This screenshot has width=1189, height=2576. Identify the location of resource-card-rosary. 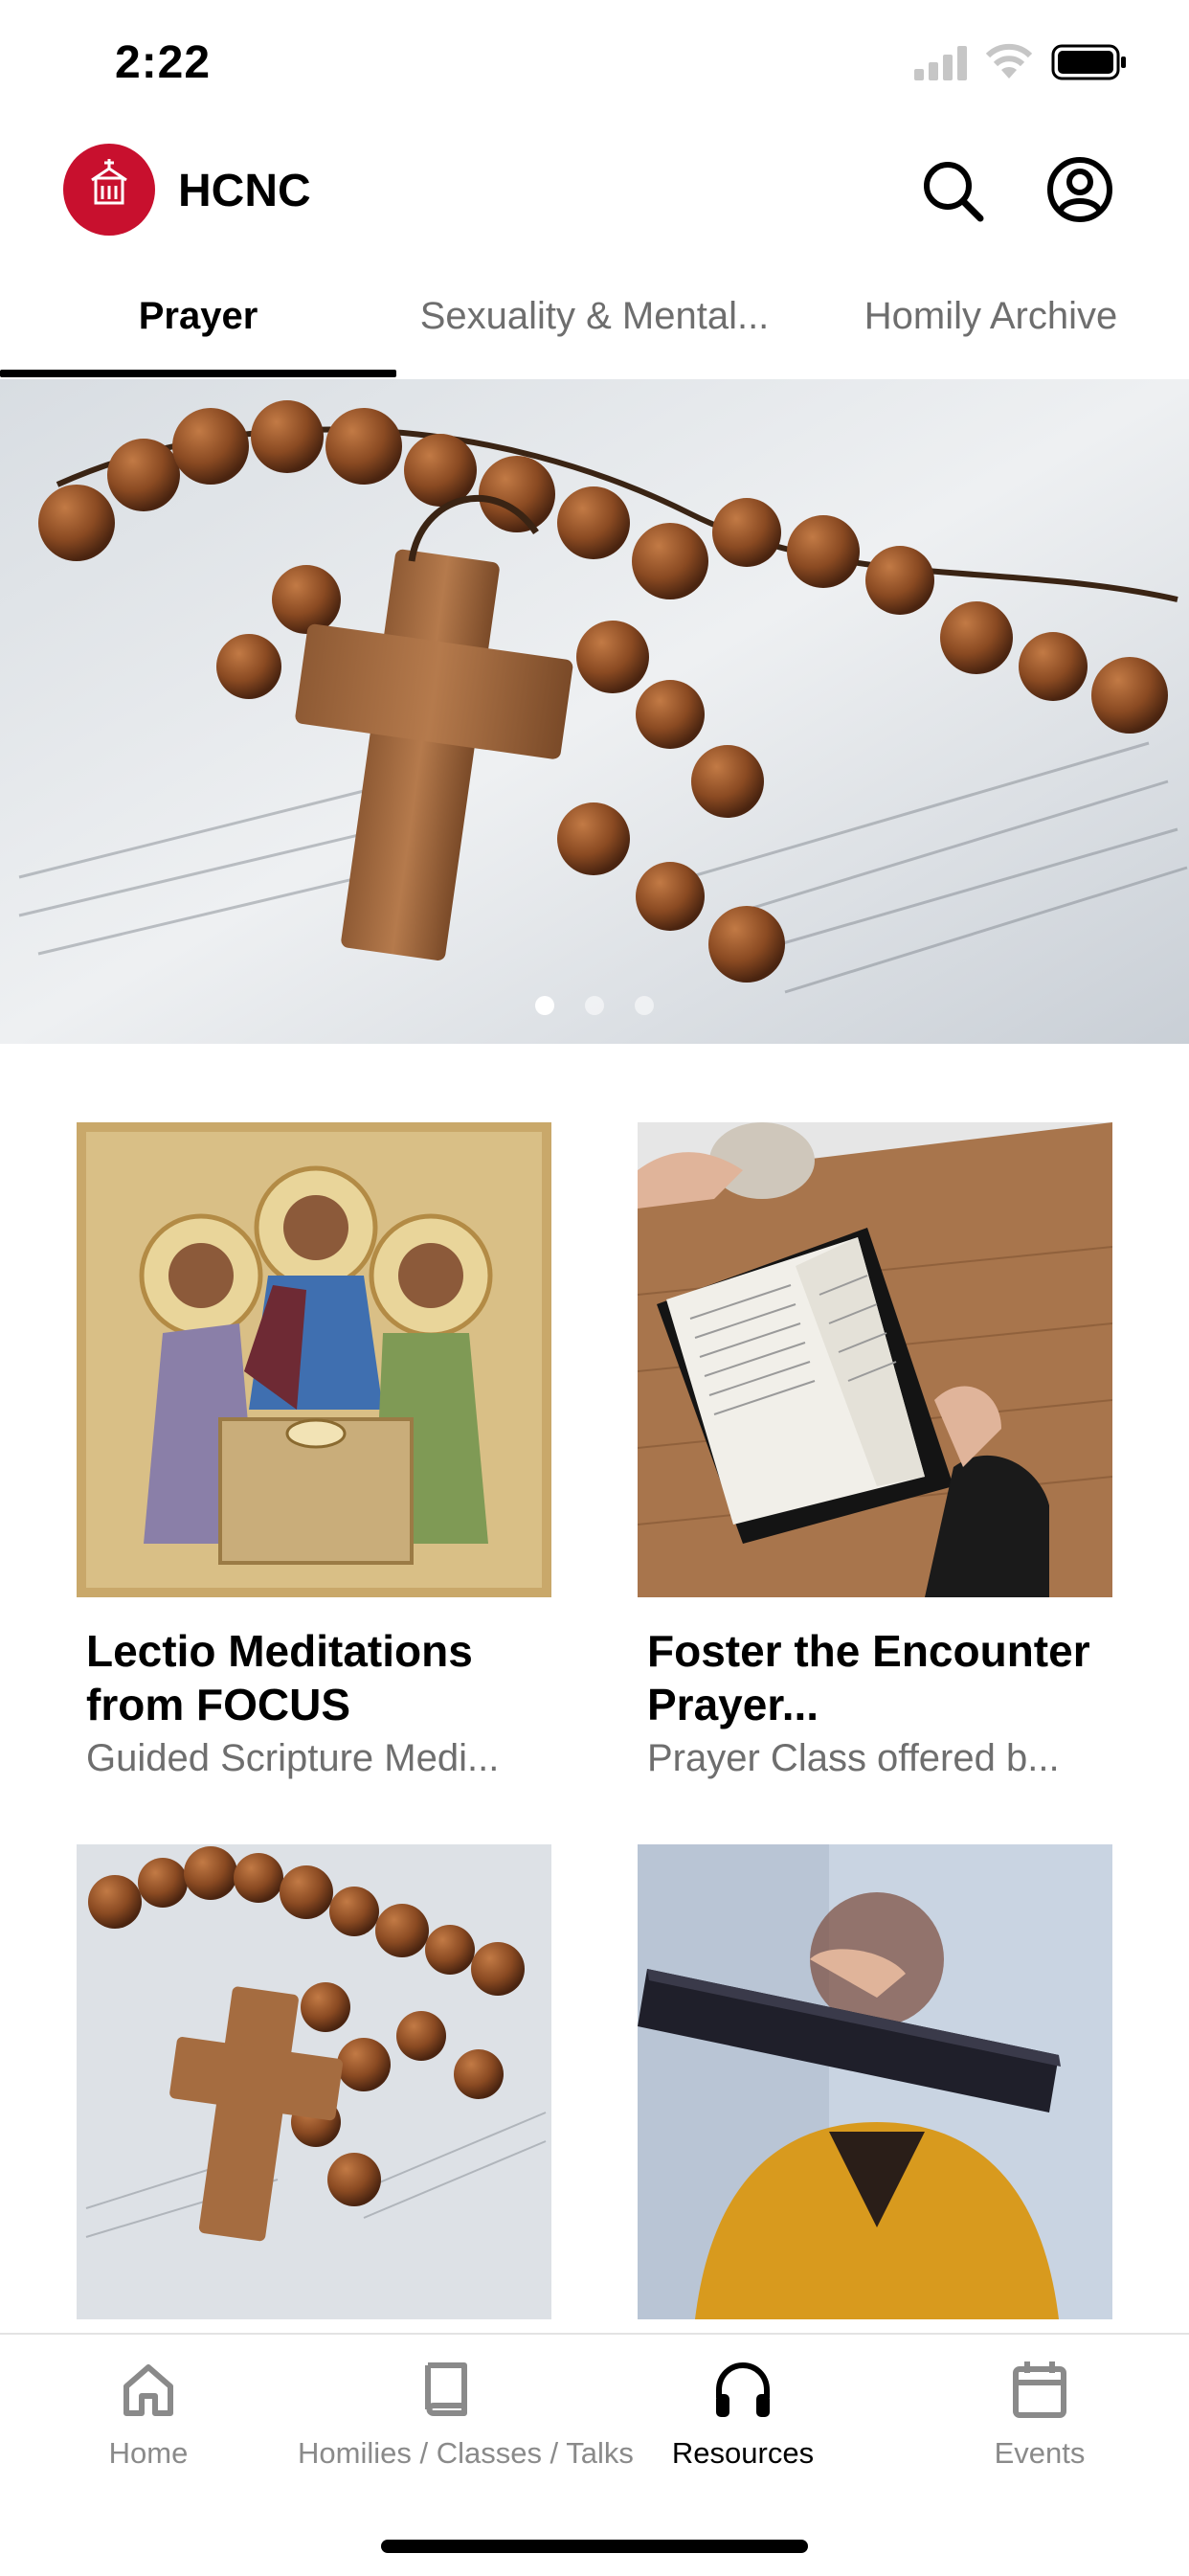
(314, 2081).